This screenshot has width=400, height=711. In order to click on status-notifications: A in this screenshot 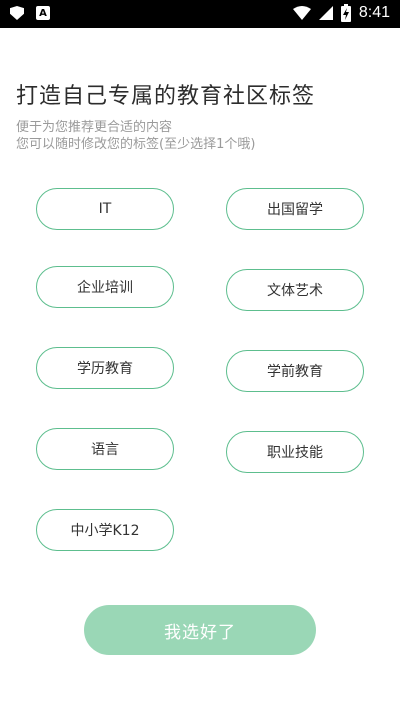, I will do `click(30, 13)`.